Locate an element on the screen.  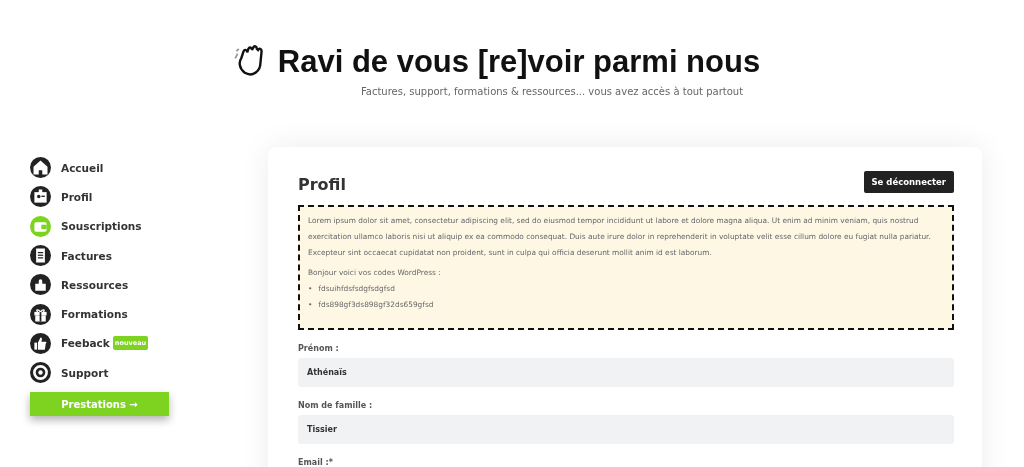
sidebar-item: Formations is located at coordinates (134, 314).